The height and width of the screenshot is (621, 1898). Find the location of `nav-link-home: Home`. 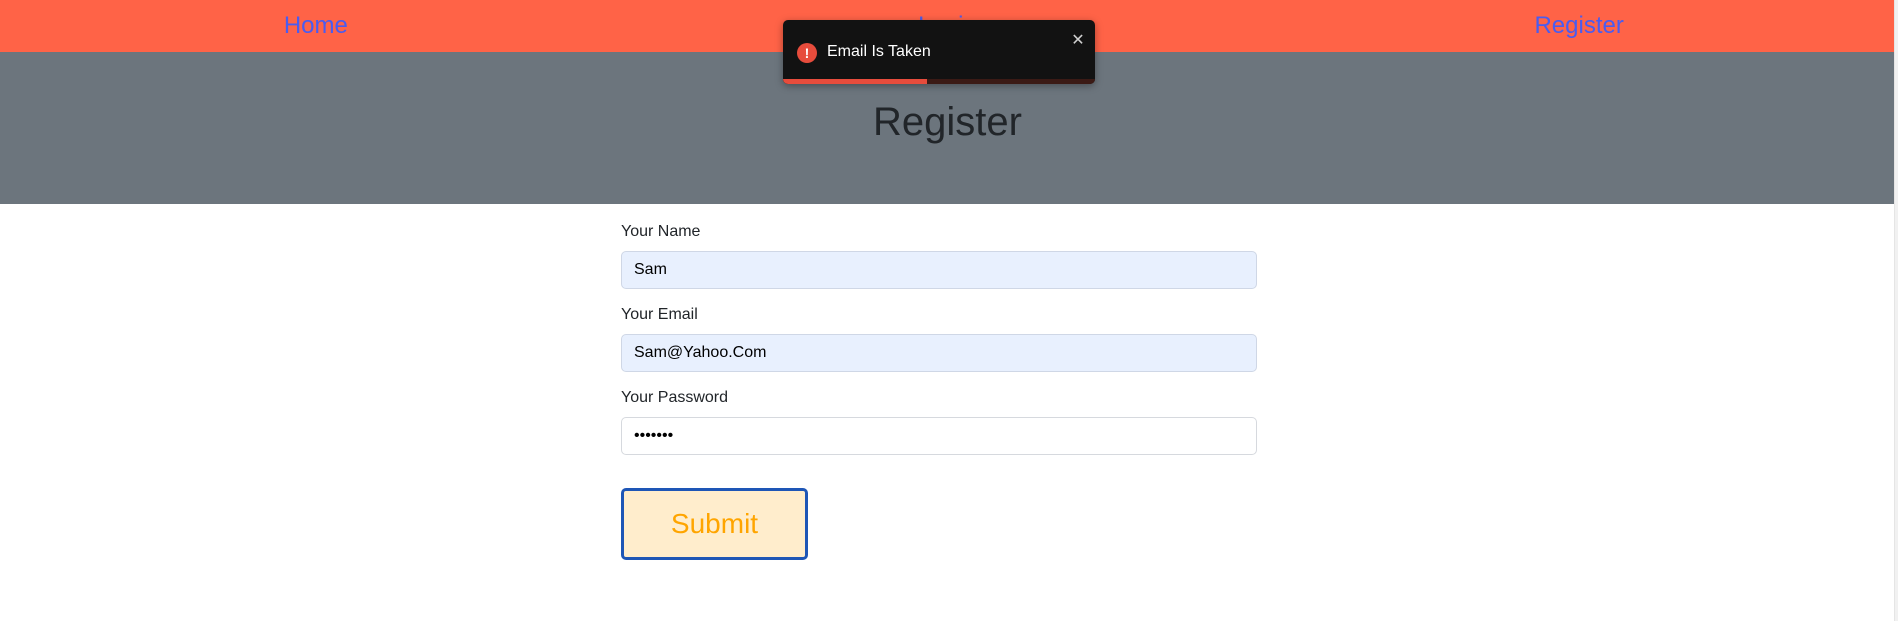

nav-link-home: Home is located at coordinates (316, 26).